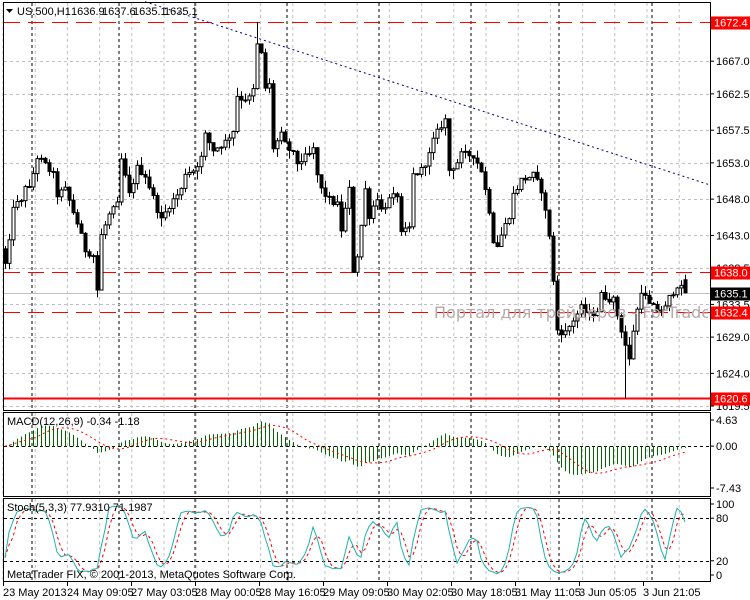 The height and width of the screenshot is (600, 750). What do you see at coordinates (722, 562) in the screenshot?
I see `stoch-axis-label: 20` at bounding box center [722, 562].